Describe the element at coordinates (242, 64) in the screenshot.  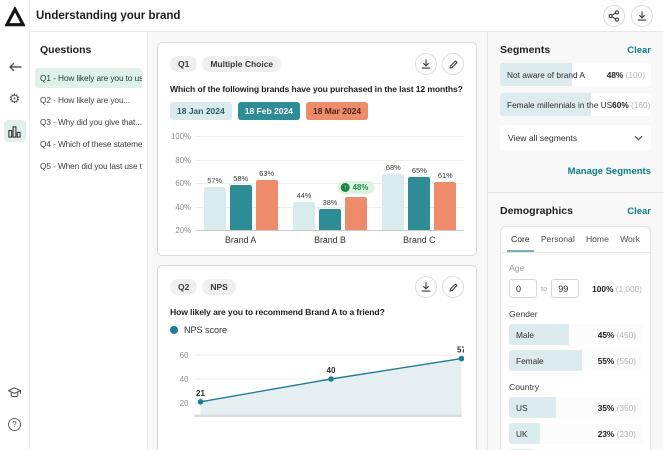
I see `card-tag-multiple-choice: Multiple Choice` at that location.